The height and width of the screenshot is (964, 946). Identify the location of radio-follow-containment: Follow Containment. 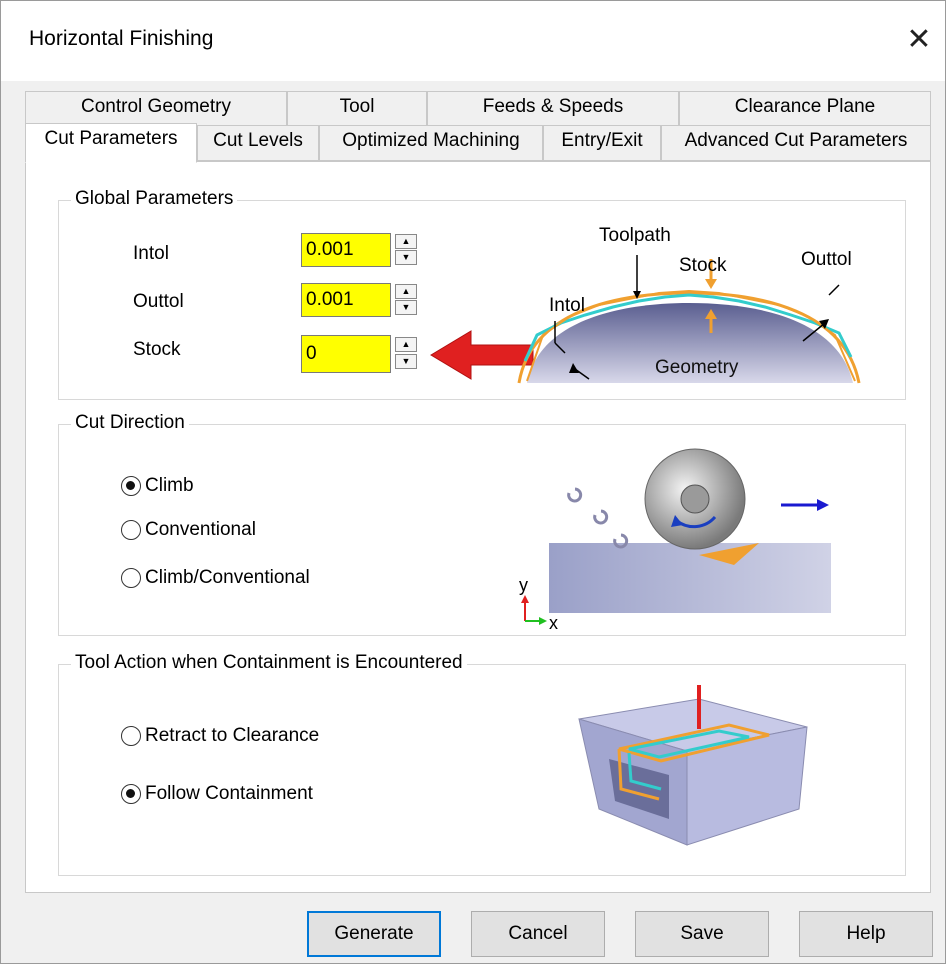
(217, 794).